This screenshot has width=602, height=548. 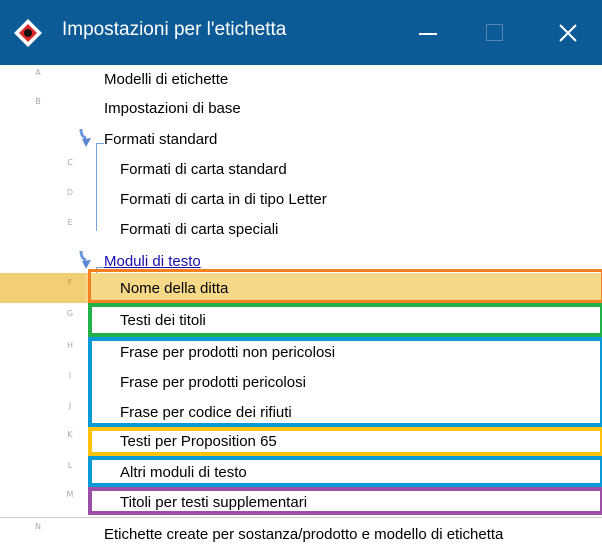 What do you see at coordinates (301, 170) in the screenshot?
I see `tree-item-formati-carta-standard: C Formati di carta standard` at bounding box center [301, 170].